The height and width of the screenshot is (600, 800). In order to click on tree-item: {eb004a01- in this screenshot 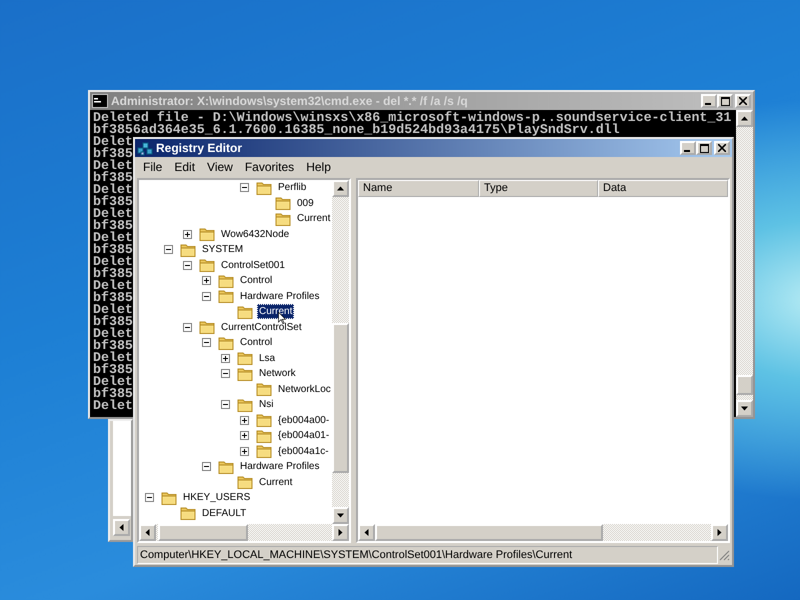, I will do `click(304, 436)`.